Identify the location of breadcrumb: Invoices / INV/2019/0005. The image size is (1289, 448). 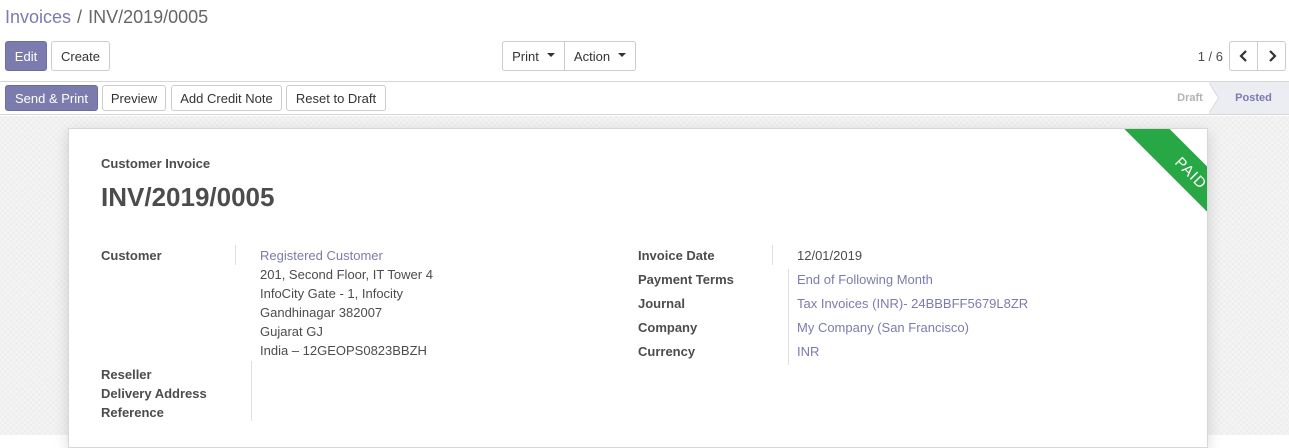
(106, 17).